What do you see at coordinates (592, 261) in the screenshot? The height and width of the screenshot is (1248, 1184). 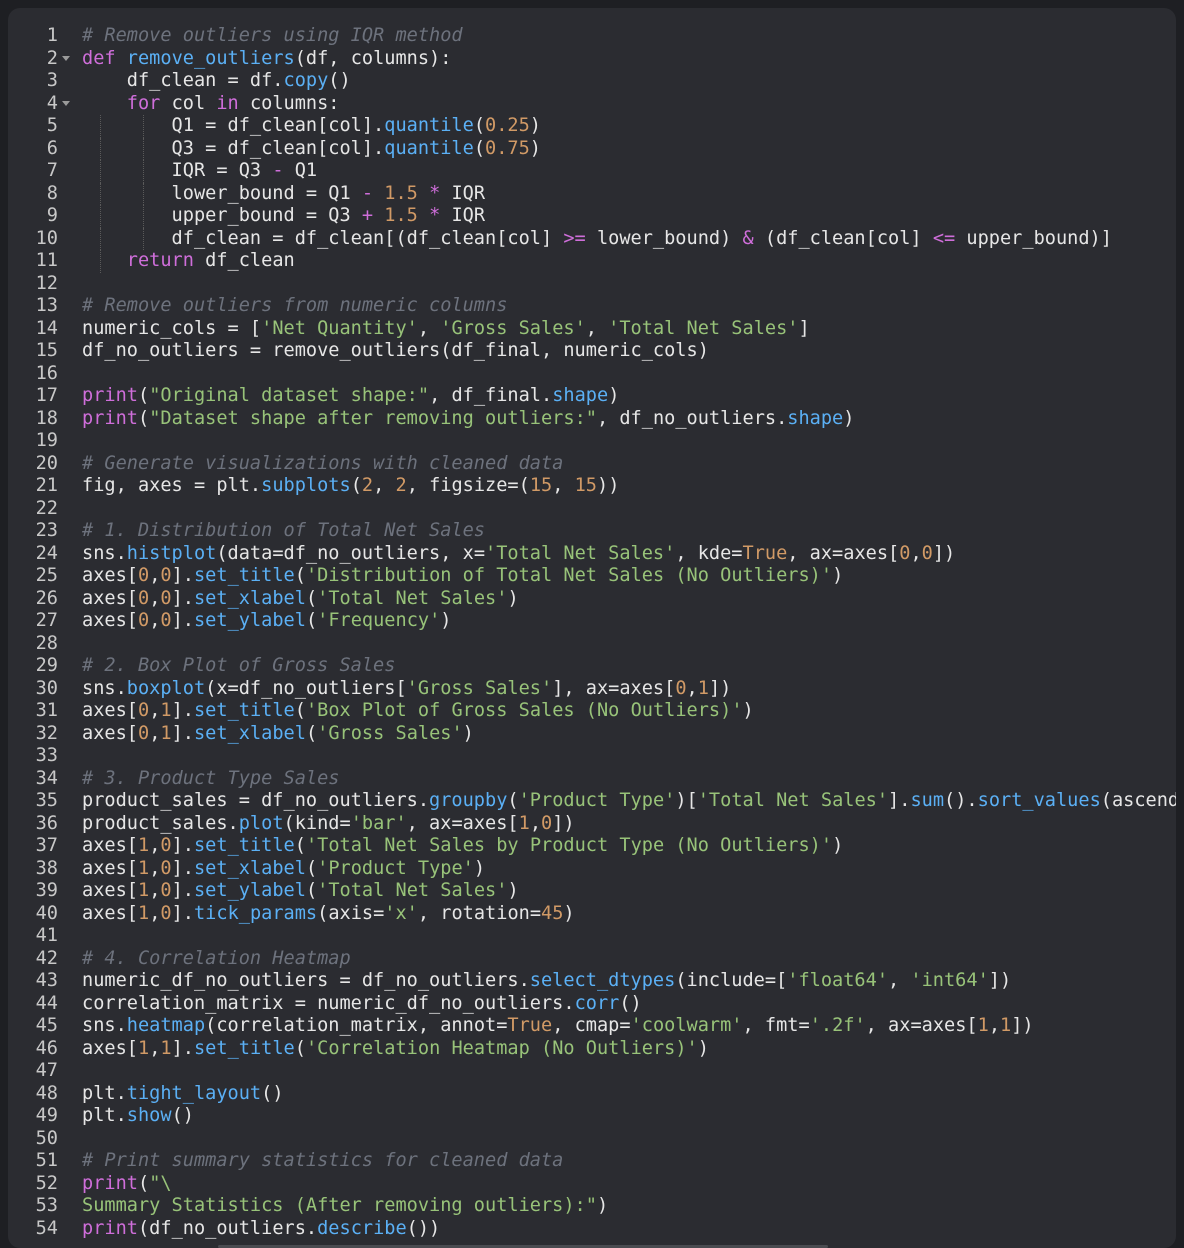 I see `code-line: 11 return df_clean` at bounding box center [592, 261].